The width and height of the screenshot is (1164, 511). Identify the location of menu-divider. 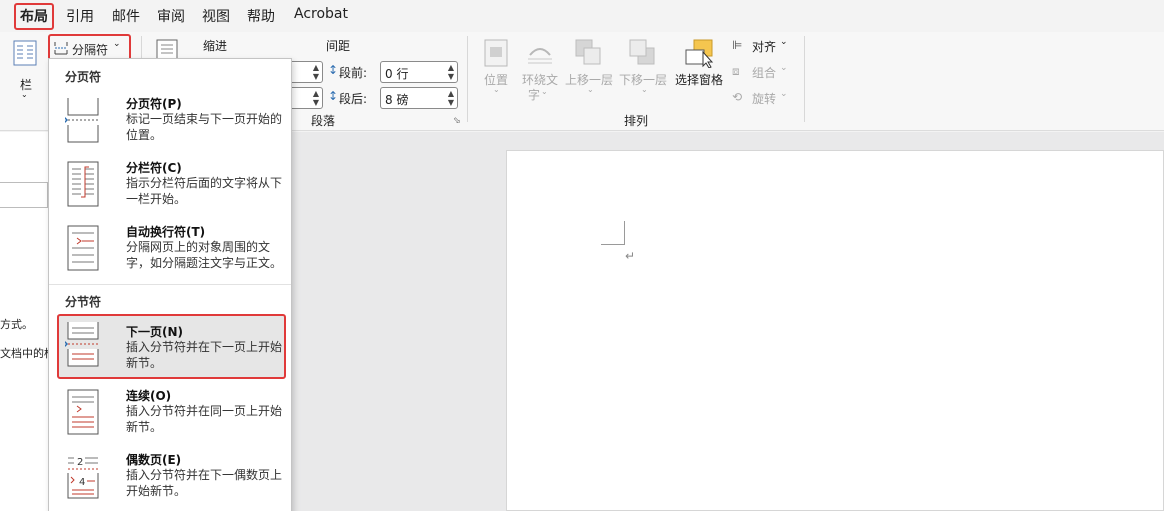
(170, 284).